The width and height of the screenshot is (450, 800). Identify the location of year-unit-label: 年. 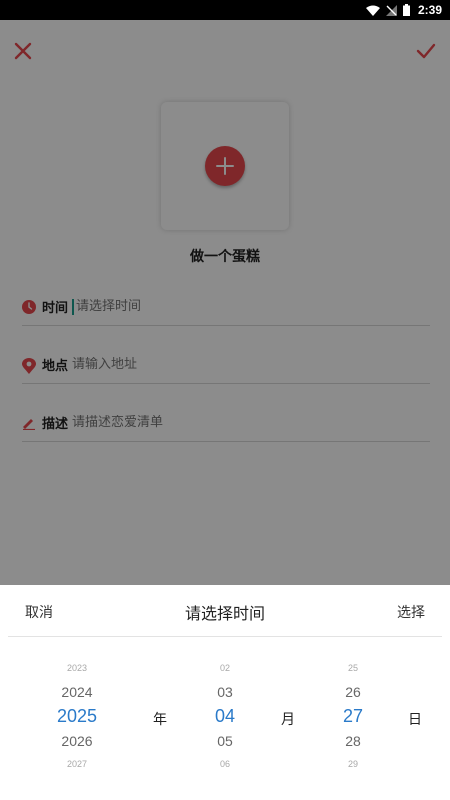
(160, 720).